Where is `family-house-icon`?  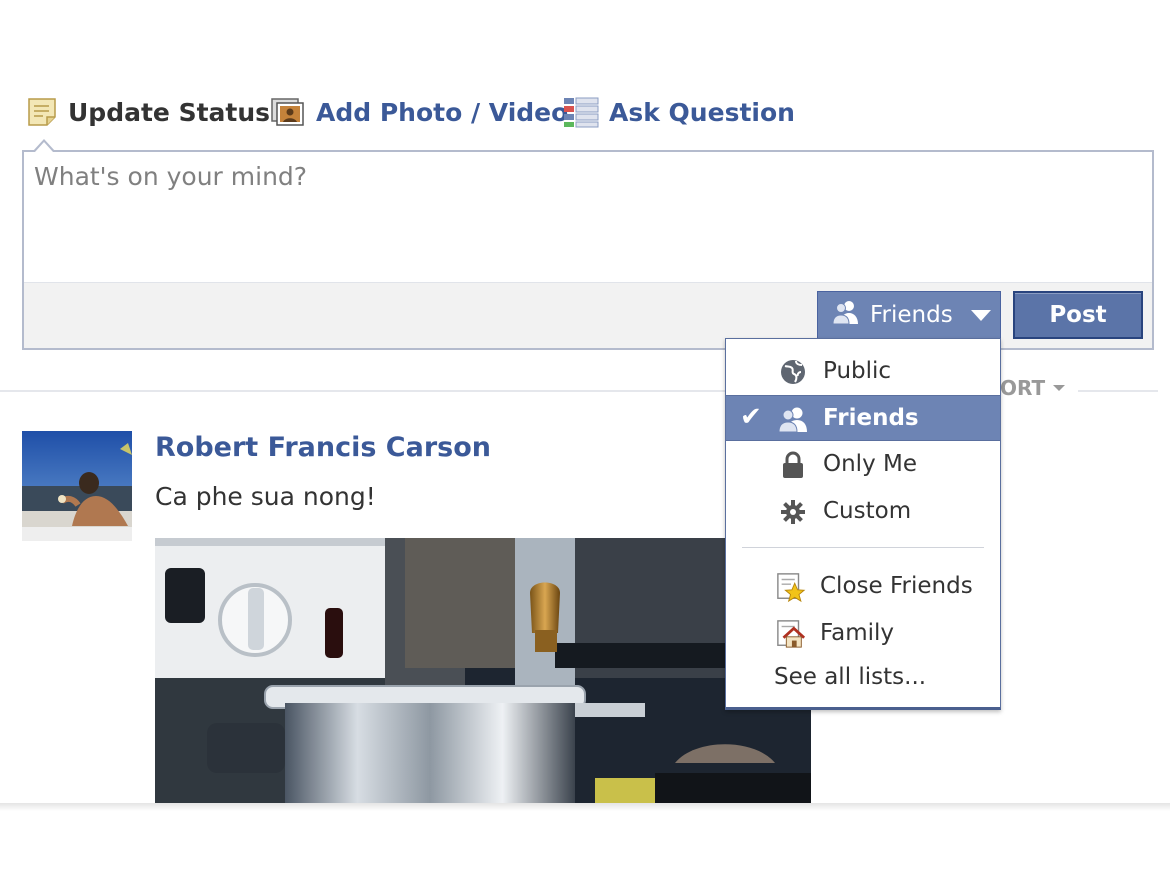
family-house-icon is located at coordinates (791, 634).